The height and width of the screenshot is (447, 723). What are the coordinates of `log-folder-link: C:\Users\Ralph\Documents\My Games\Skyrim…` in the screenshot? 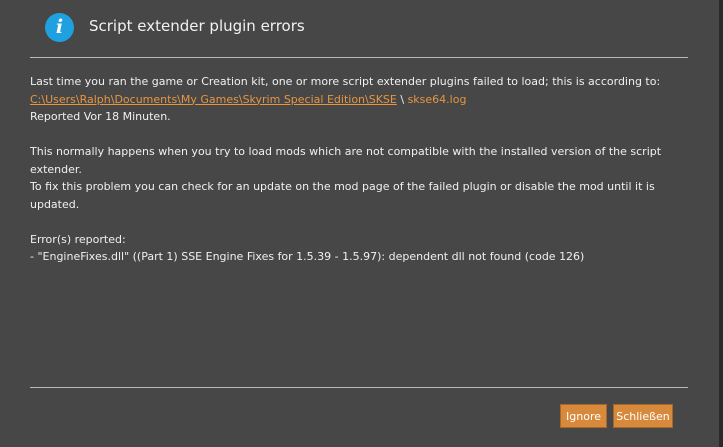 It's located at (213, 99).